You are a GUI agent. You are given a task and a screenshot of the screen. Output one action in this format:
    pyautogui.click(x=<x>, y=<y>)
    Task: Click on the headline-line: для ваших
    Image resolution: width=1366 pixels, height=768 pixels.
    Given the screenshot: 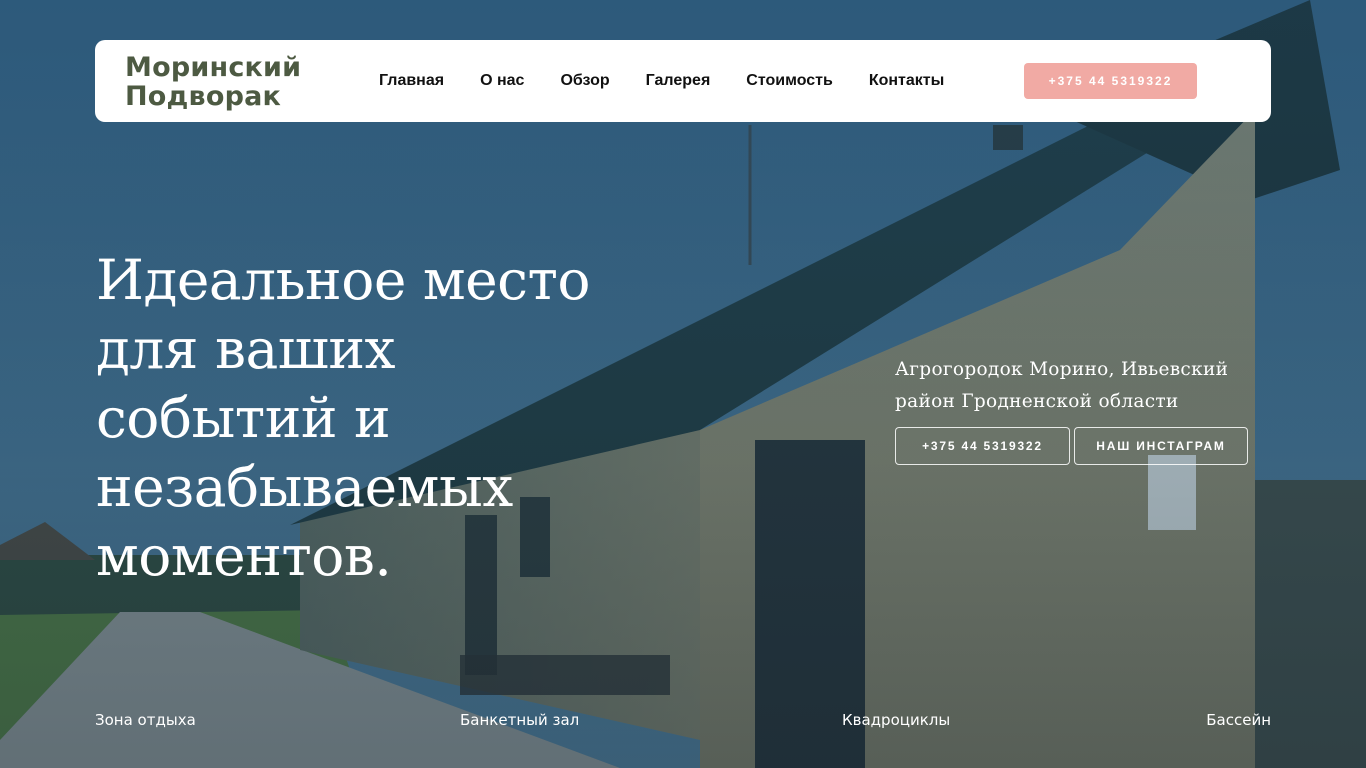 What is the action you would take?
    pyautogui.click(x=246, y=349)
    